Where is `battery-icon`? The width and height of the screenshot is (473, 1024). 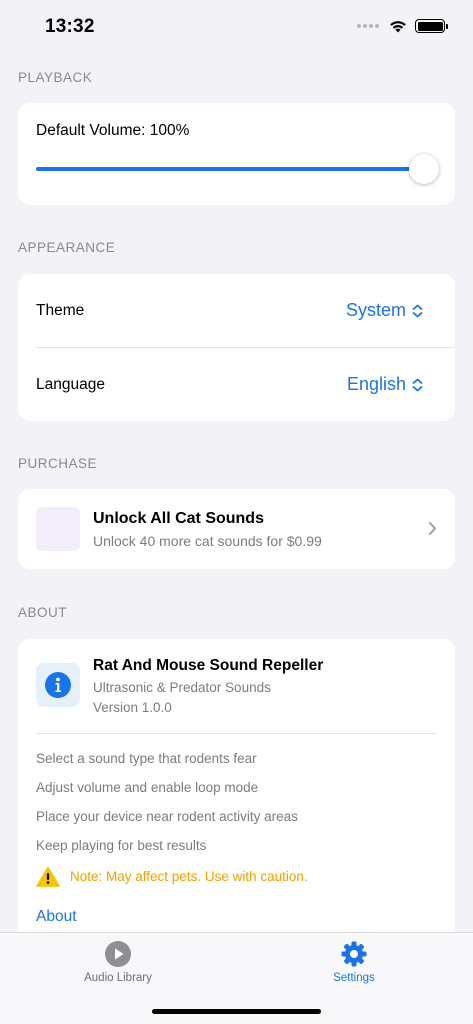 battery-icon is located at coordinates (431, 26).